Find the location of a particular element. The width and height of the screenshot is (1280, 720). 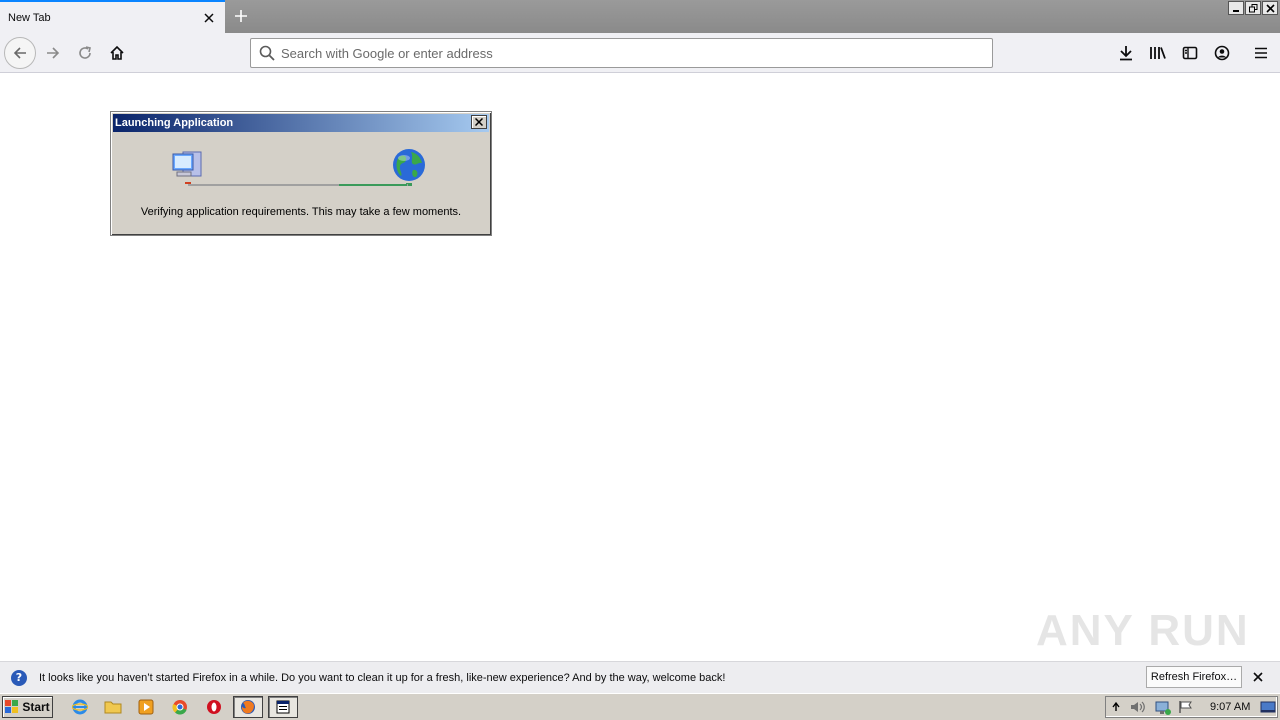

restore-icon is located at coordinates (1253, 8).